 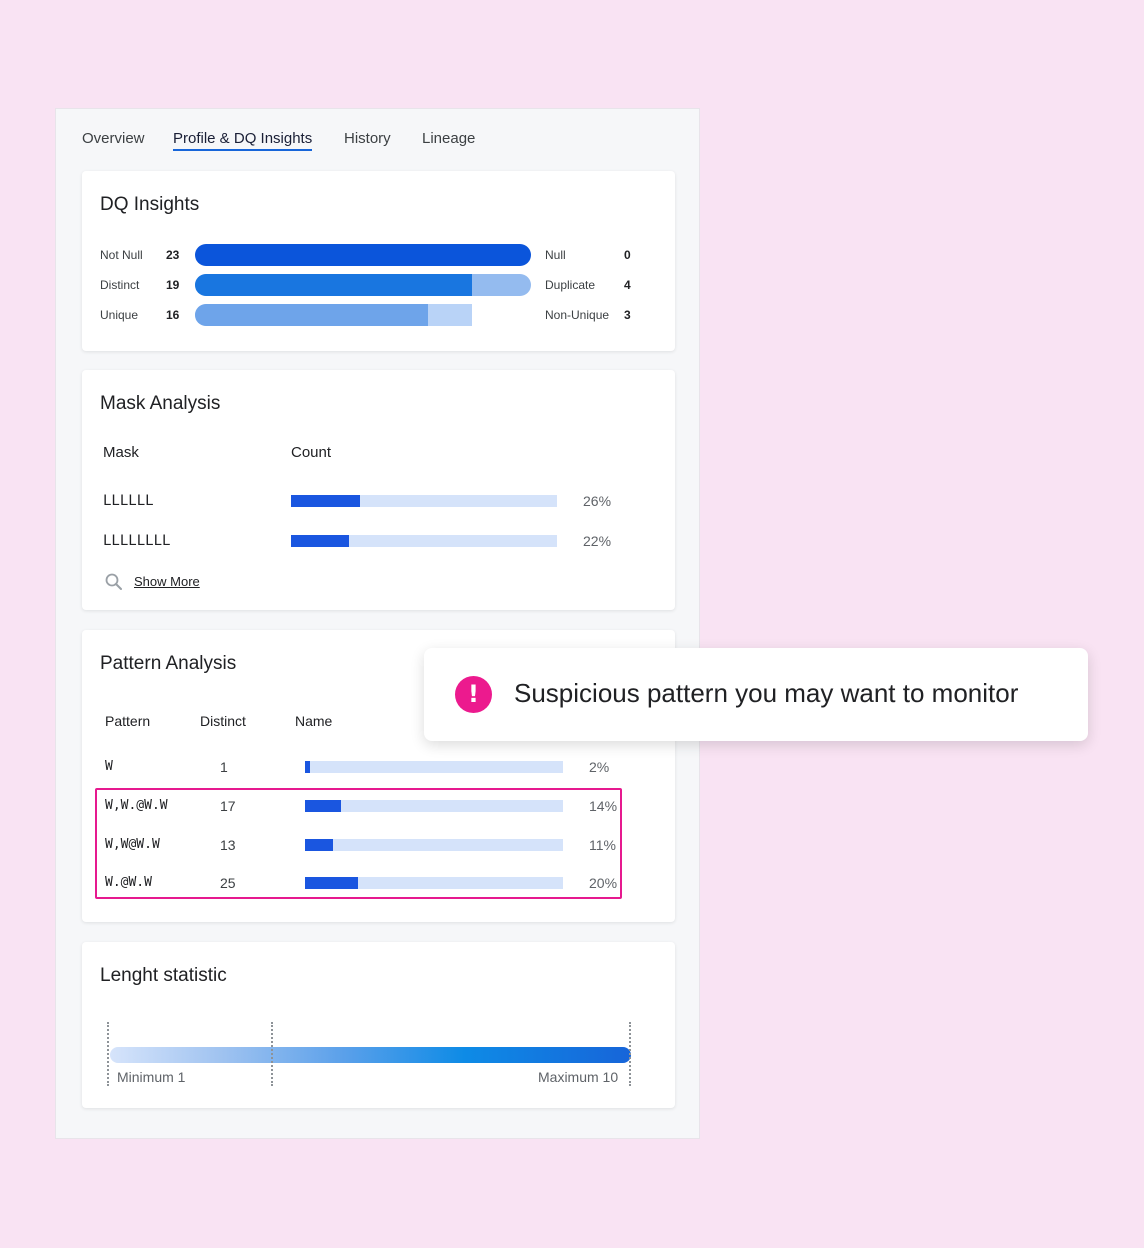 I want to click on mask-value: LLLLLLLL, so click(x=137, y=541).